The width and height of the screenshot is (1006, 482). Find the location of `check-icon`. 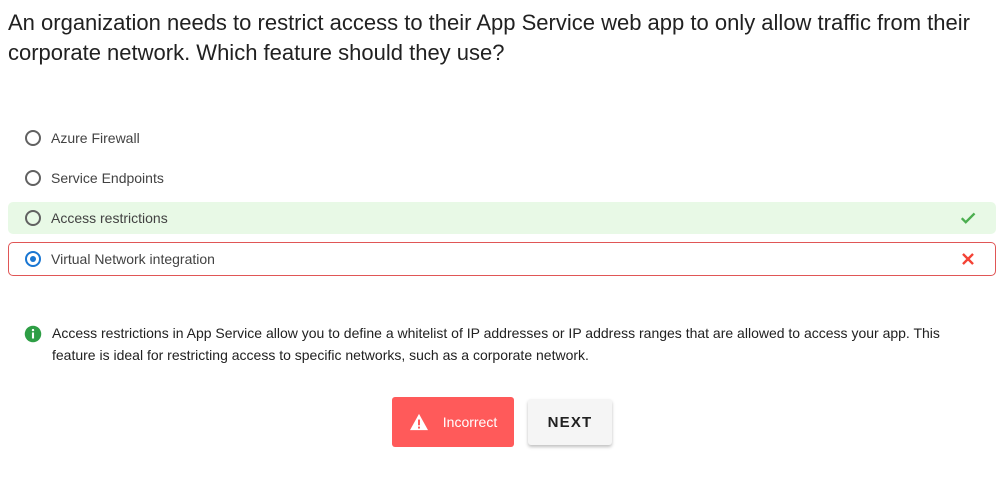

check-icon is located at coordinates (968, 218).